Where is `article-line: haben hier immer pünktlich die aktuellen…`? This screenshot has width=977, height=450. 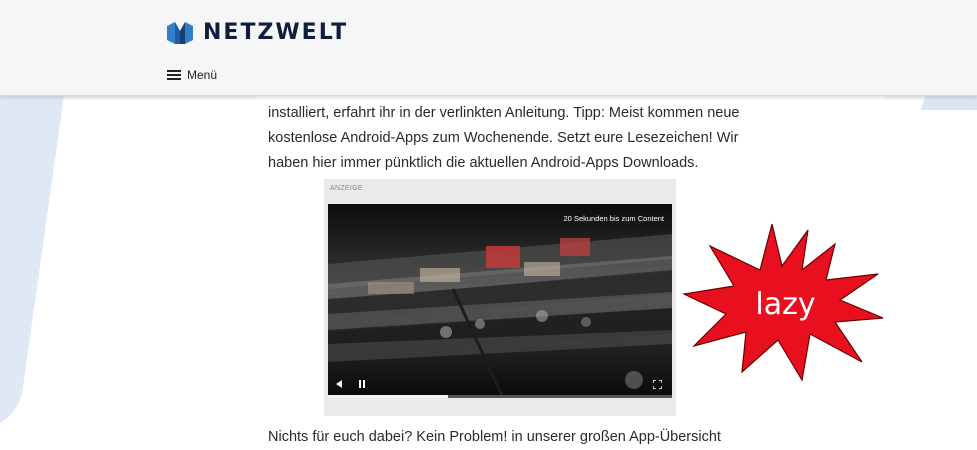
article-line: haben hier immer pünktlich die aktuellen… is located at coordinates (483, 163).